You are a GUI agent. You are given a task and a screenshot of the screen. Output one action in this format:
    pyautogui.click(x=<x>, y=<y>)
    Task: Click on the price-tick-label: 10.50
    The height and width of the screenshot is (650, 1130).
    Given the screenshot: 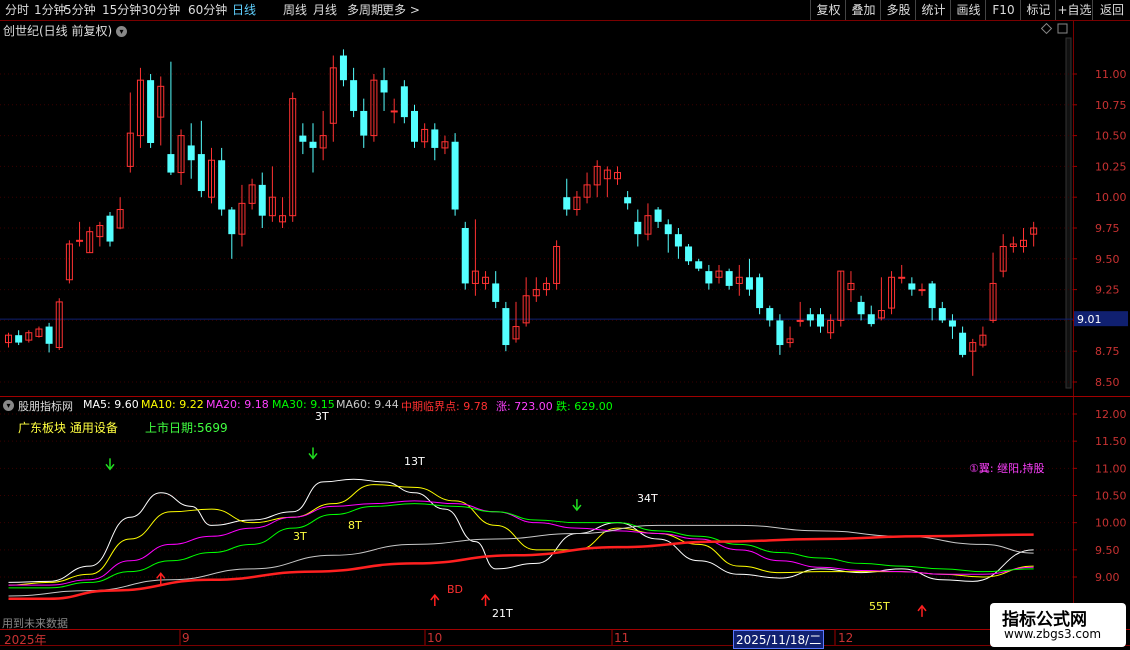 What is the action you would take?
    pyautogui.click(x=1111, y=136)
    